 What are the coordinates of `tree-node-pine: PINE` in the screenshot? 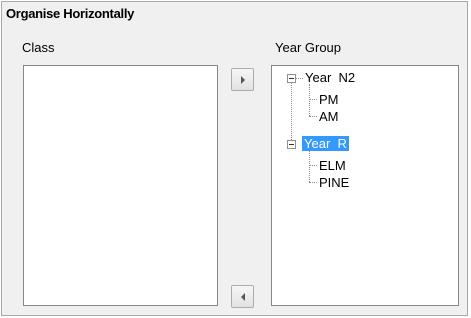 It's located at (334, 182).